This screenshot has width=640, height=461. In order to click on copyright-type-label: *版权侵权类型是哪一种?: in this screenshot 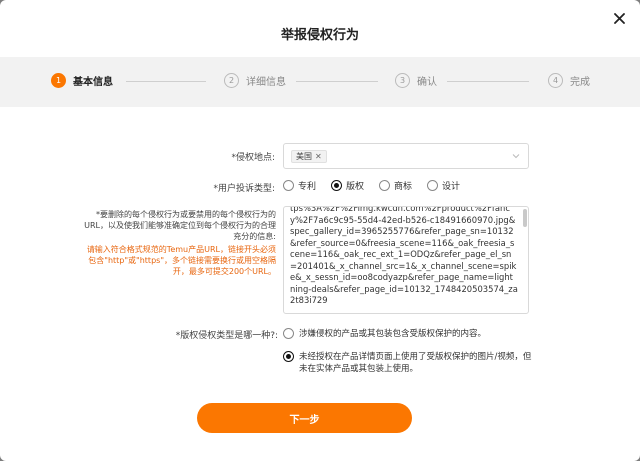, I will do `click(226, 336)`.